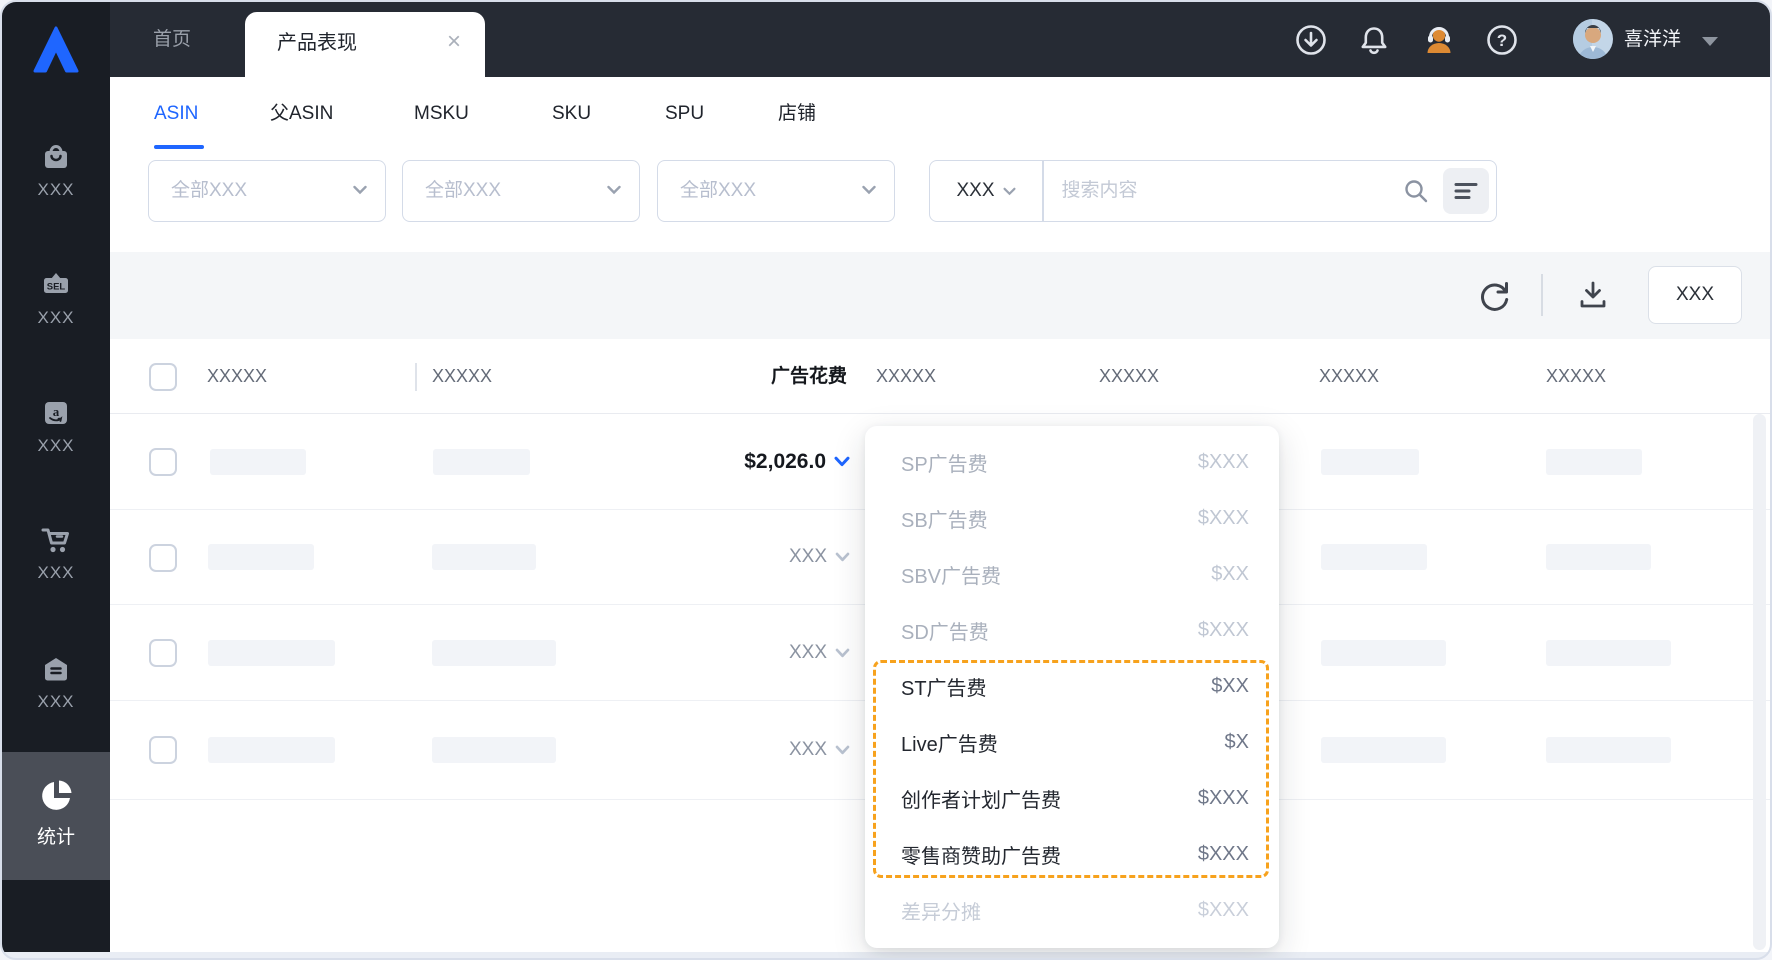 This screenshot has width=1772, height=960. I want to click on ad-spend-value: $2,026.0, so click(785, 461).